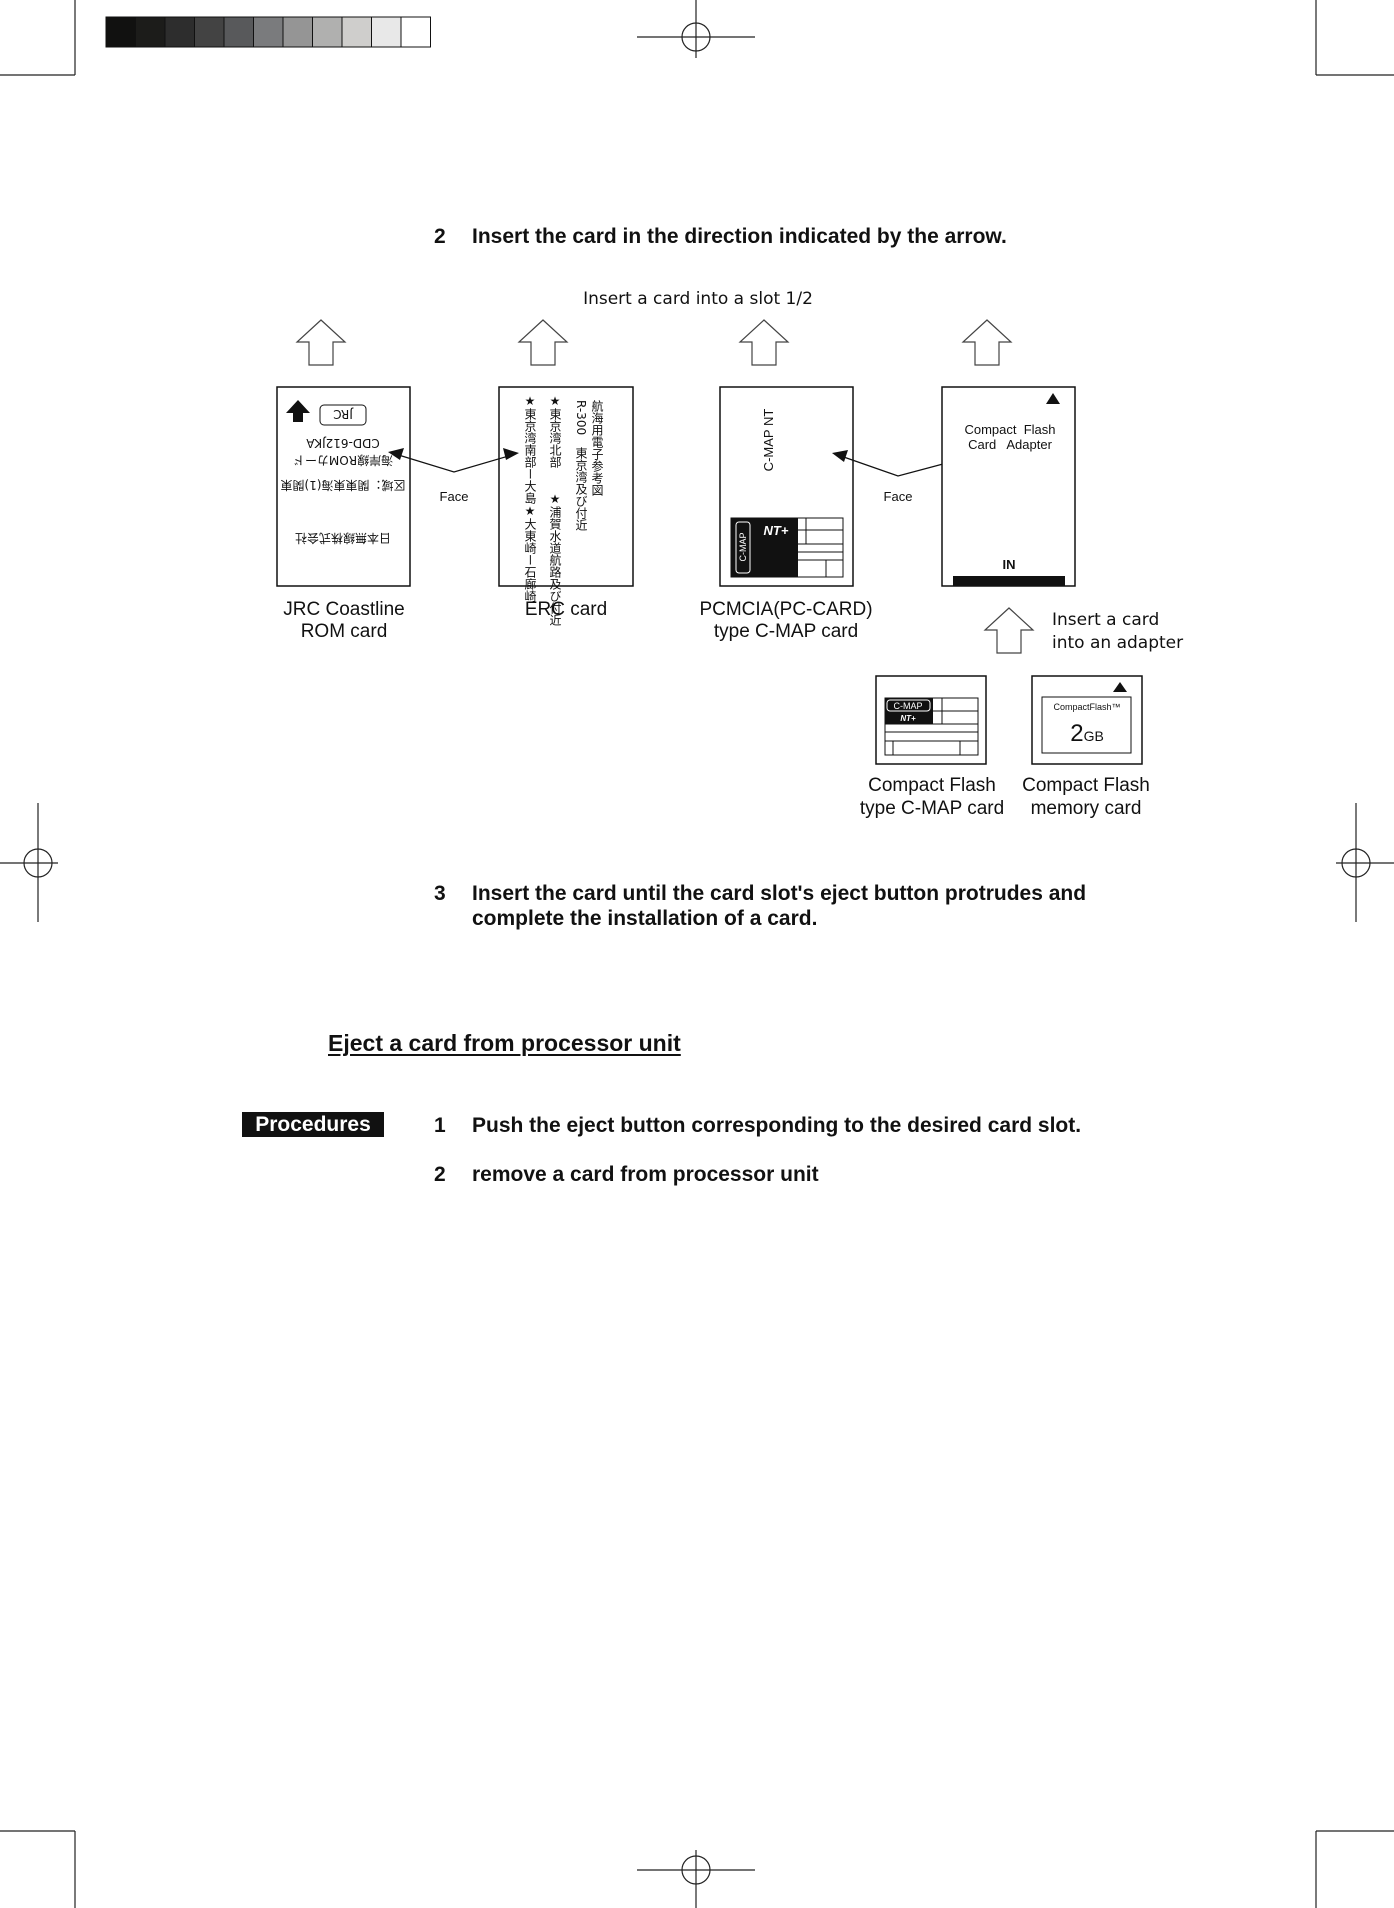  I want to click on registration-mark-left, so click(29, 862).